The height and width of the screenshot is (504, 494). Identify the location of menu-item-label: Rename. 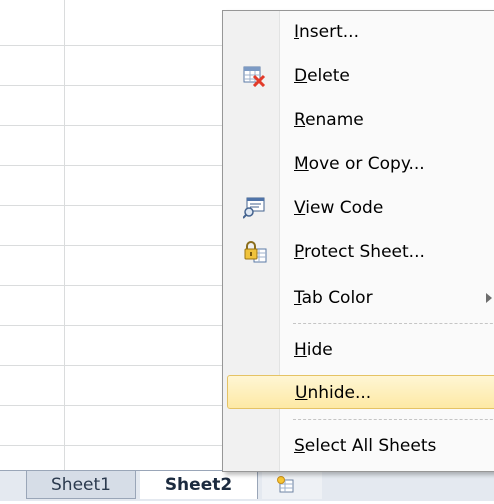
(329, 120).